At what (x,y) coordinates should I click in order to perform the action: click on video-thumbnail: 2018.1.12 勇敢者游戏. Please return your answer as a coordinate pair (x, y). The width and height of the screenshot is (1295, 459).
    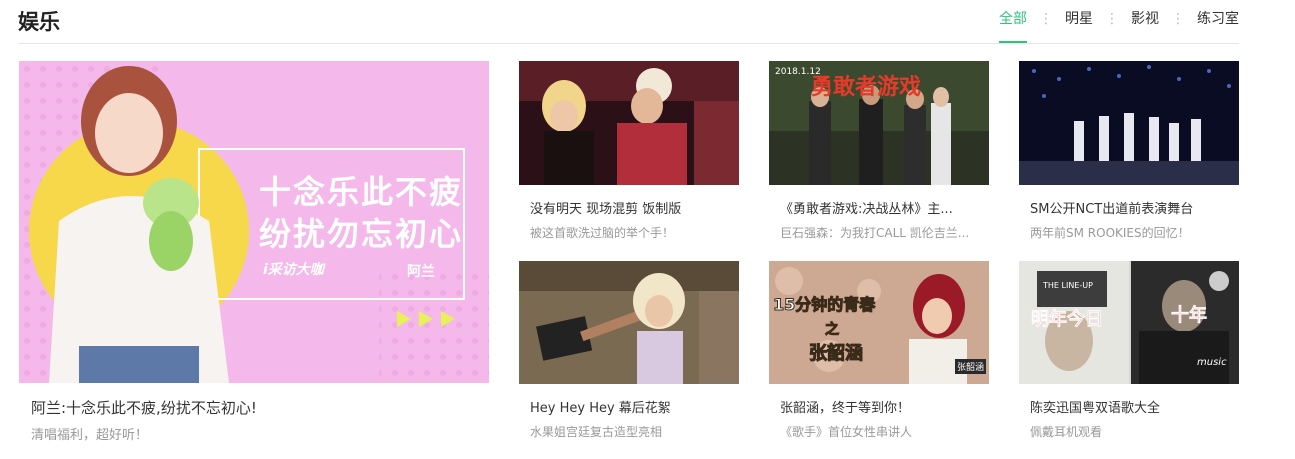
    Looking at the image, I should click on (879, 123).